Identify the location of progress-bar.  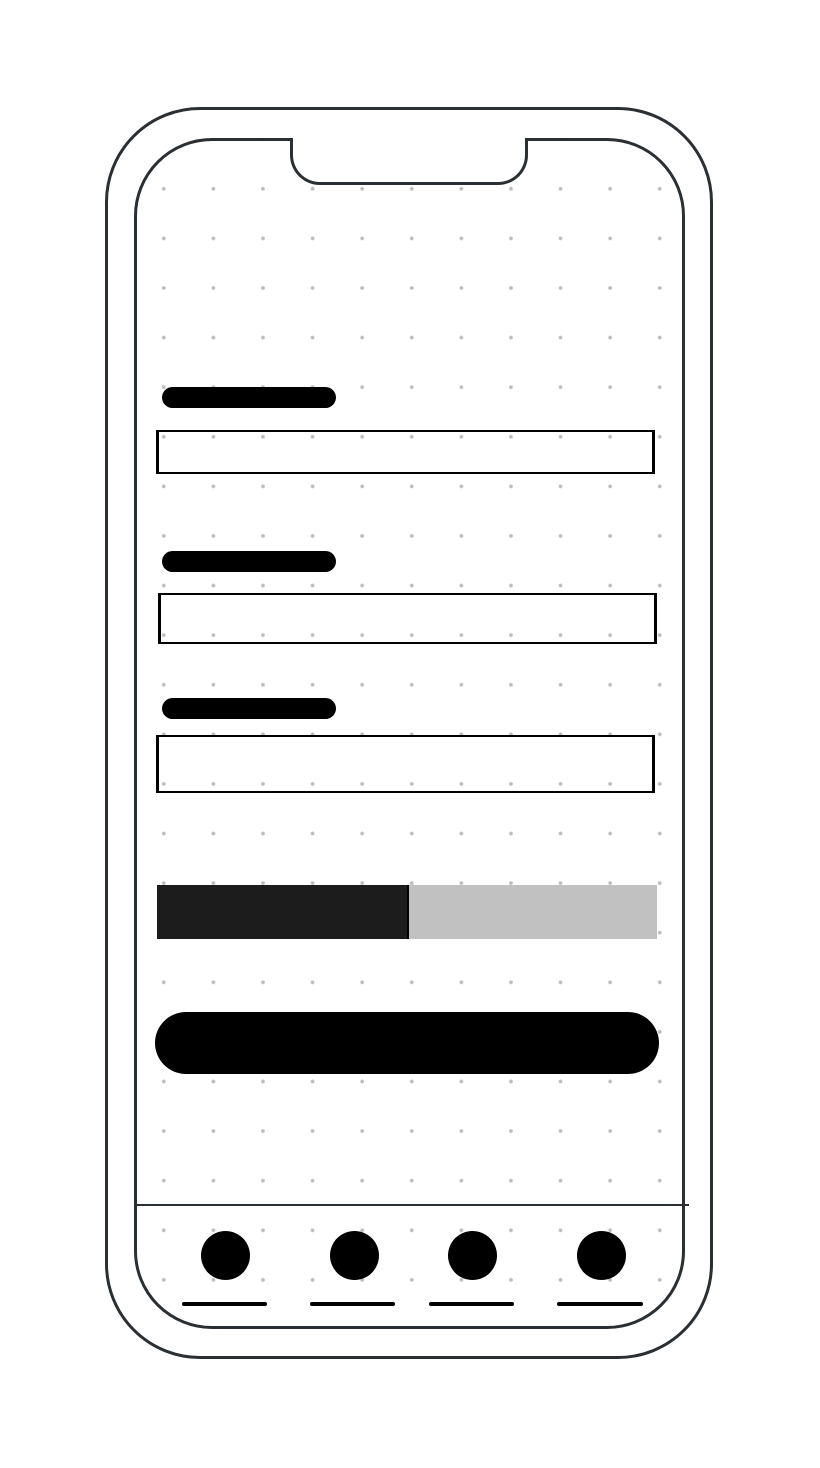
(407, 912).